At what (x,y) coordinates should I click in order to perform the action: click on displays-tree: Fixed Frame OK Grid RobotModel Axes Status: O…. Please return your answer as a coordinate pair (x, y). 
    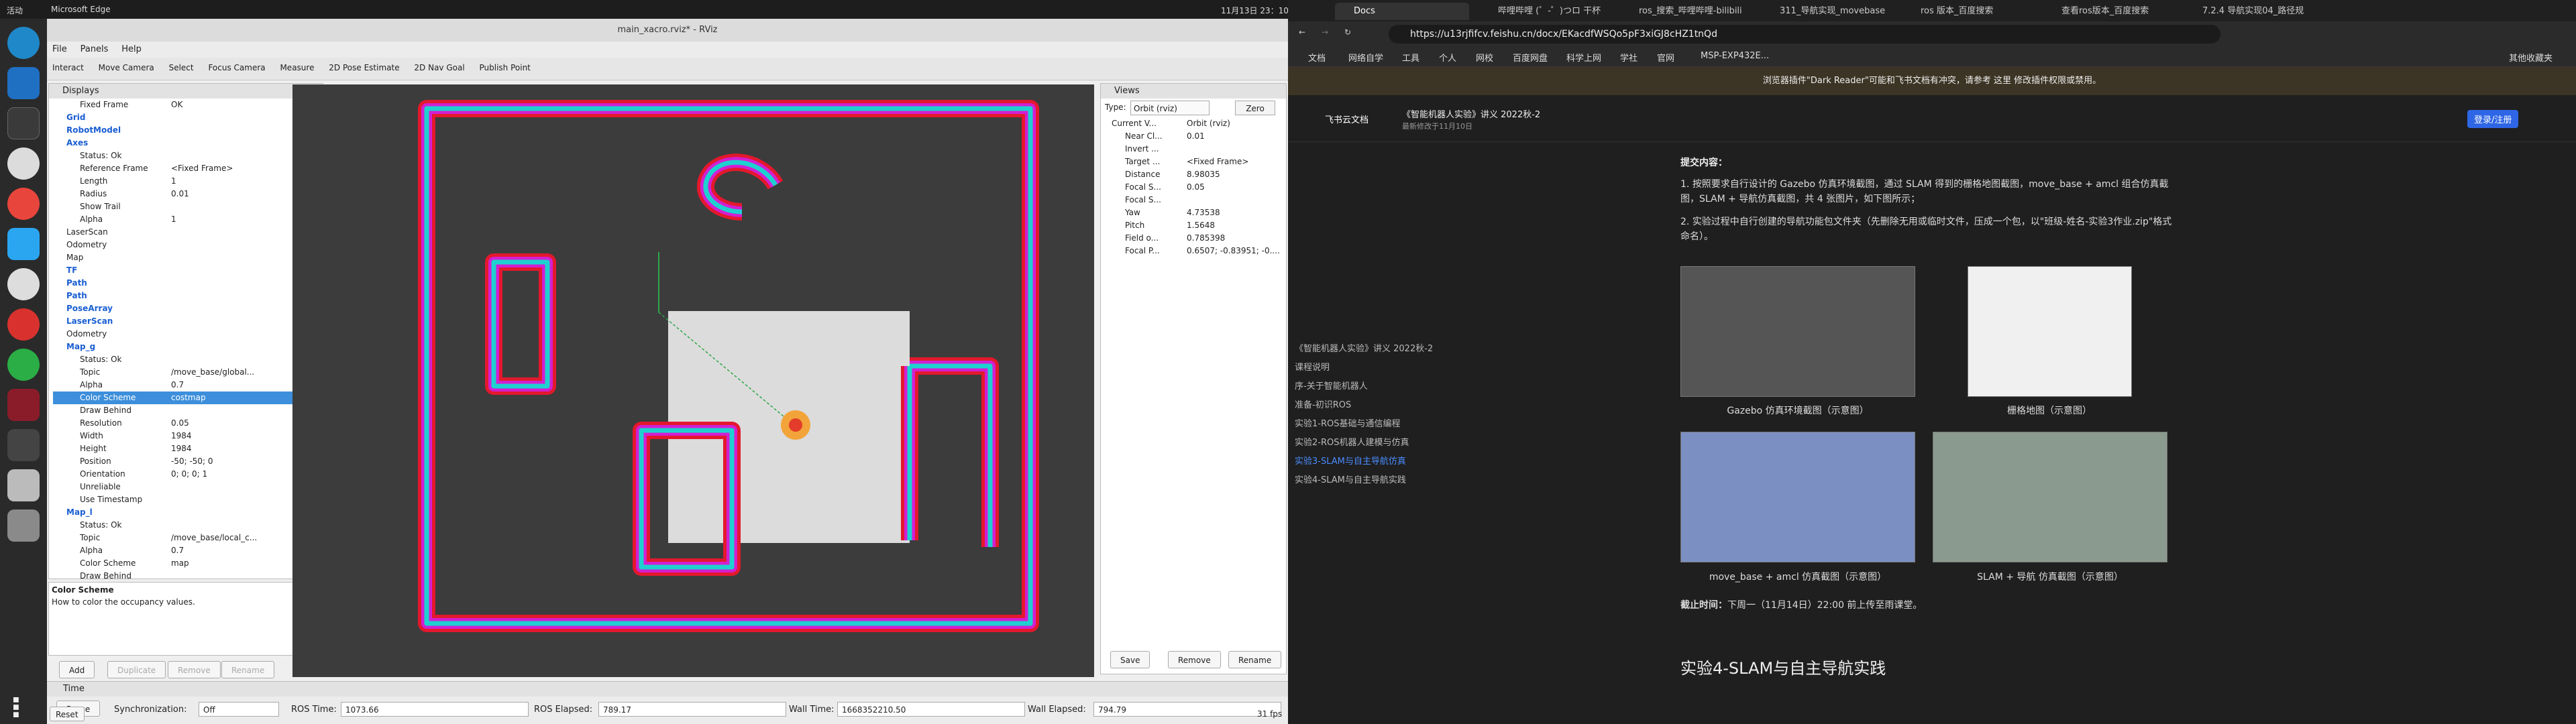
    Looking at the image, I should click on (186, 339).